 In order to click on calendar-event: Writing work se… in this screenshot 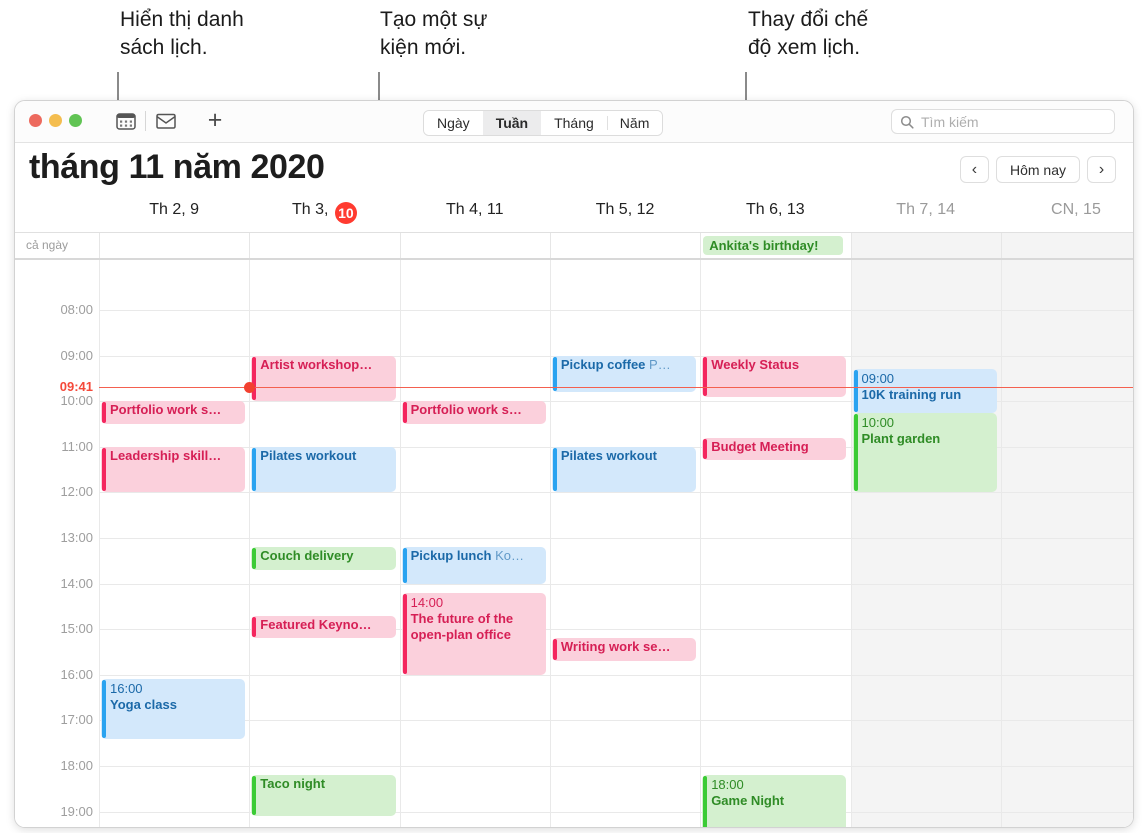, I will do `click(624, 650)`.